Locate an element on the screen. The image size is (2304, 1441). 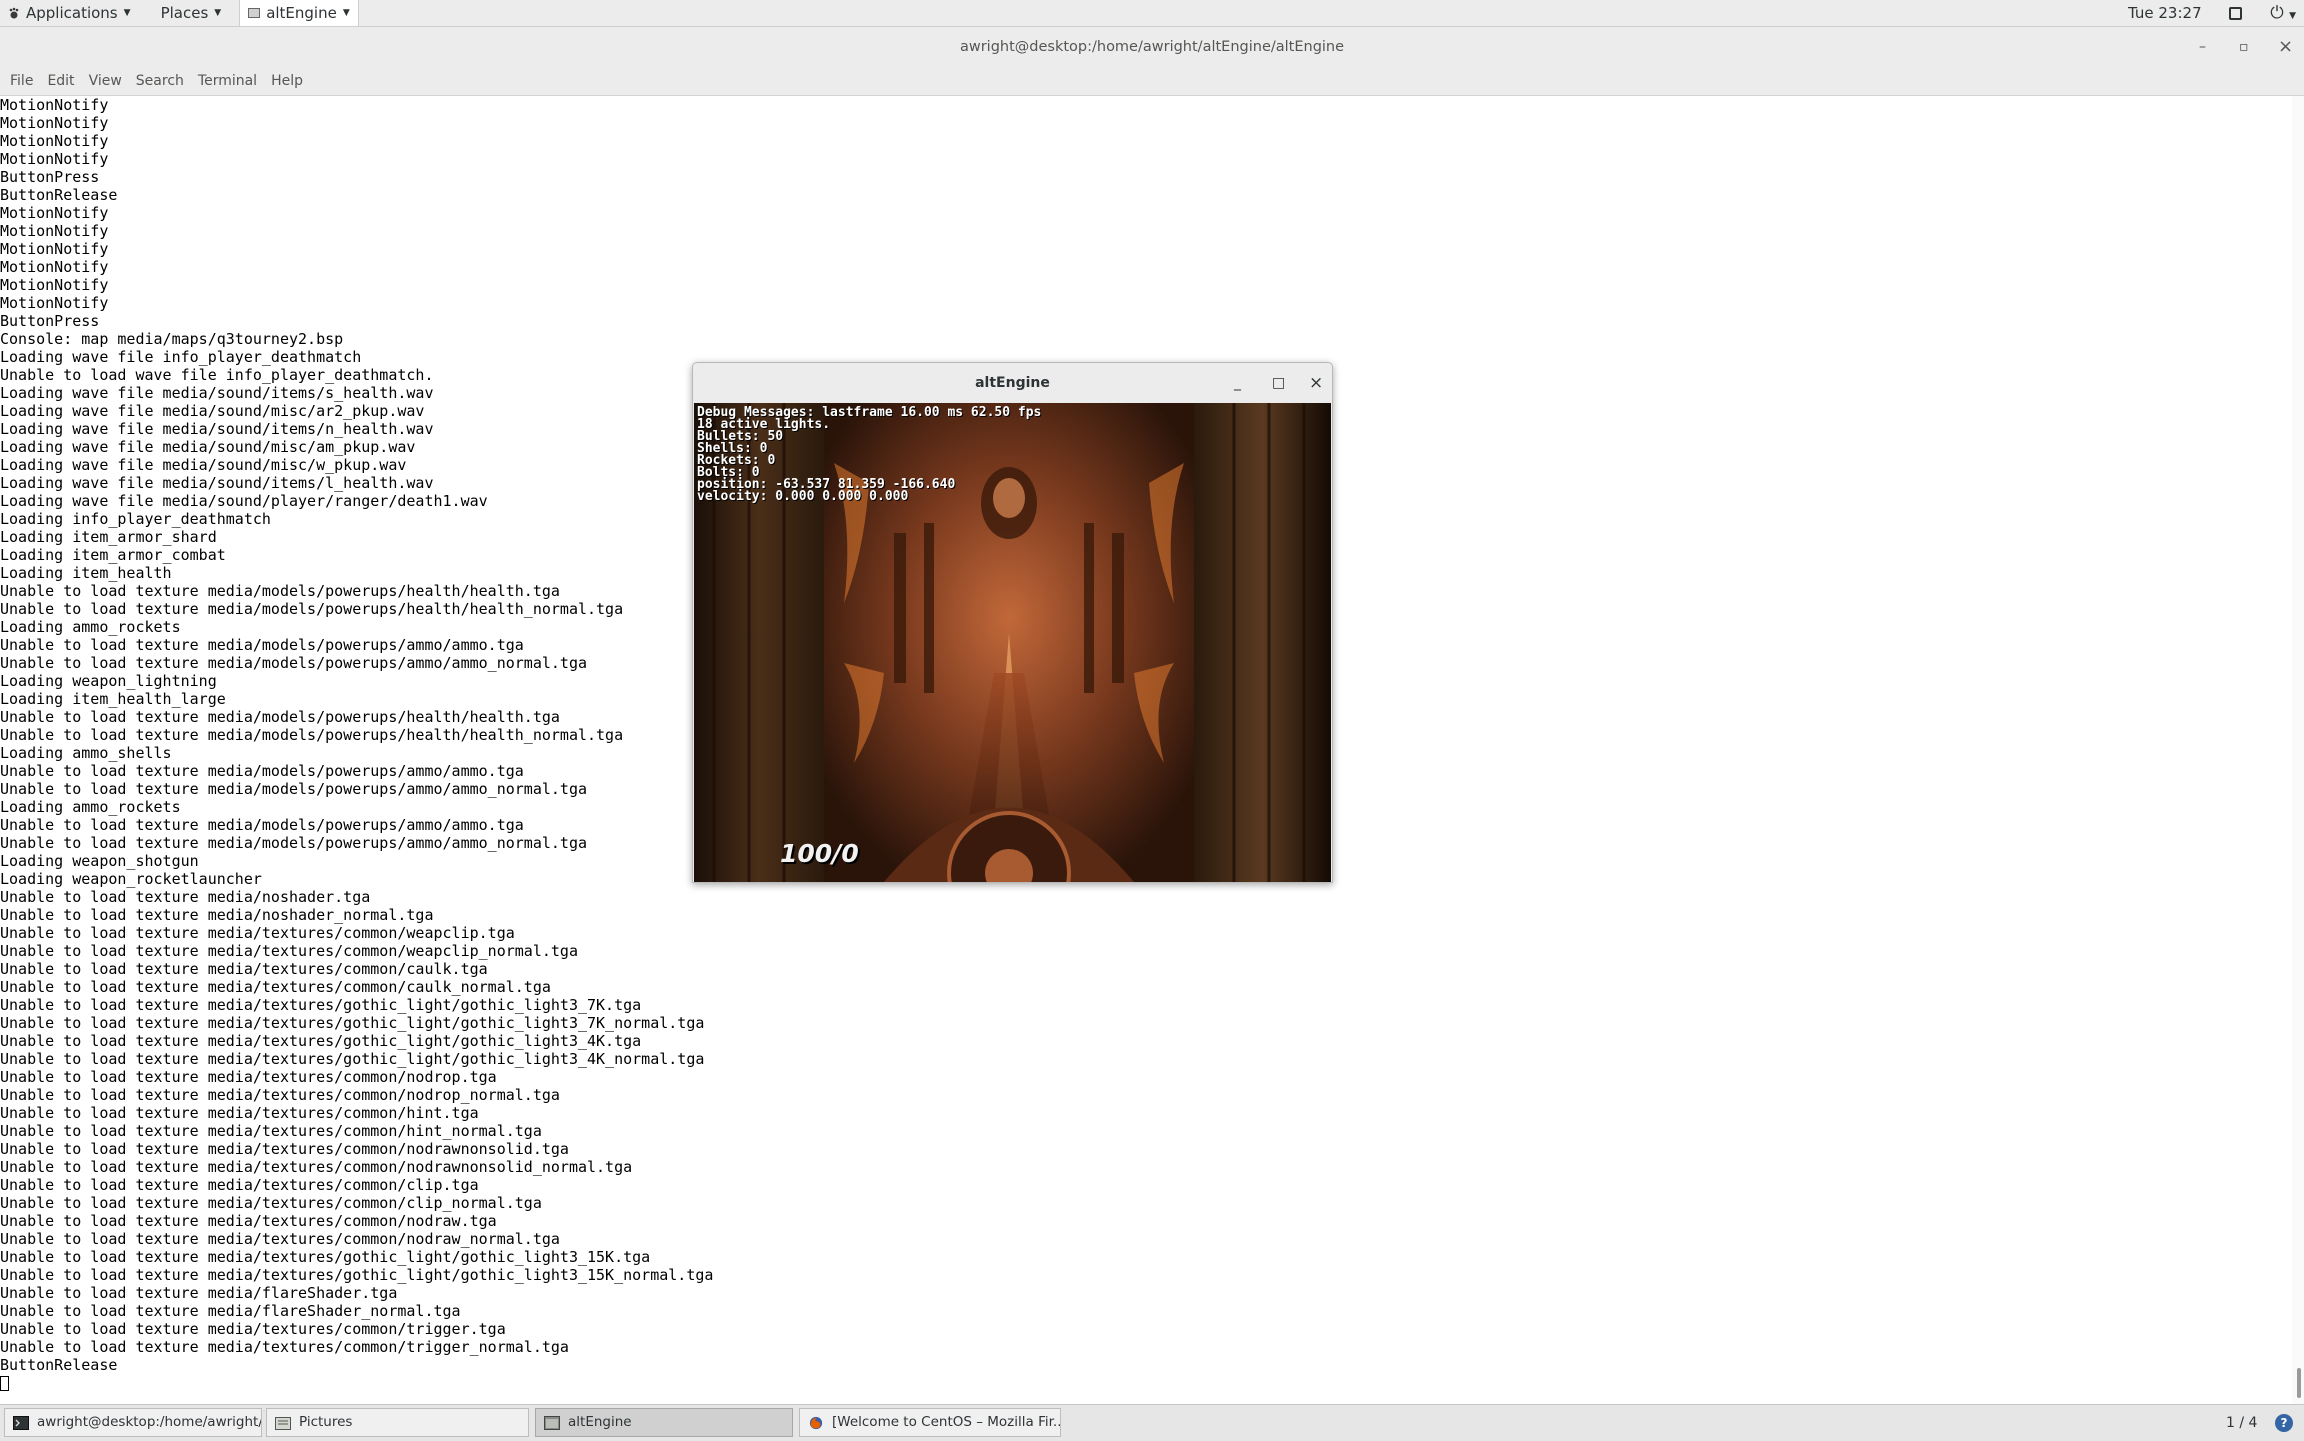
task-label: Pictures is located at coordinates (326, 1422).